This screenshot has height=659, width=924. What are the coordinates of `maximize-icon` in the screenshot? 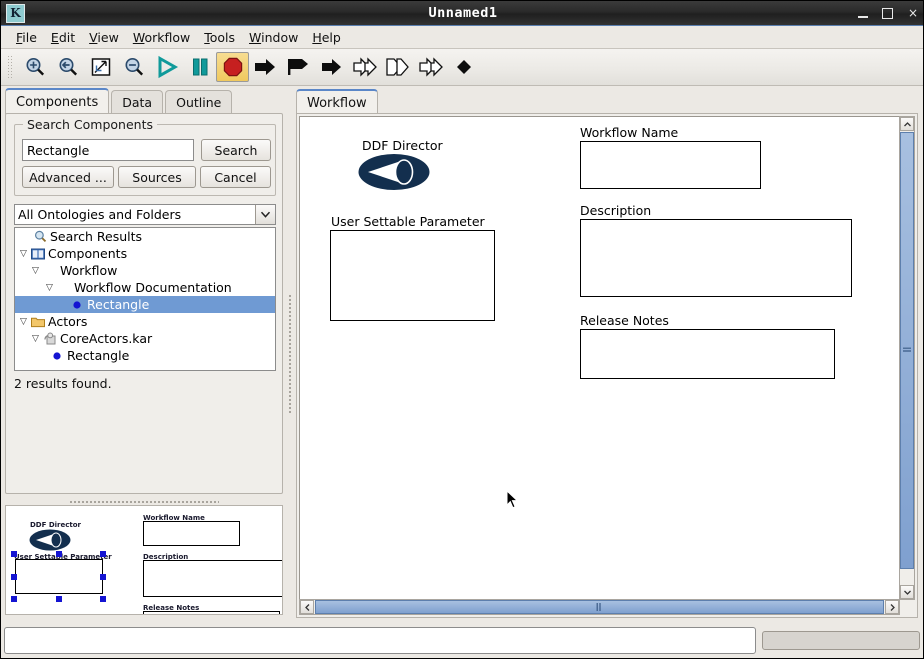 It's located at (887, 13).